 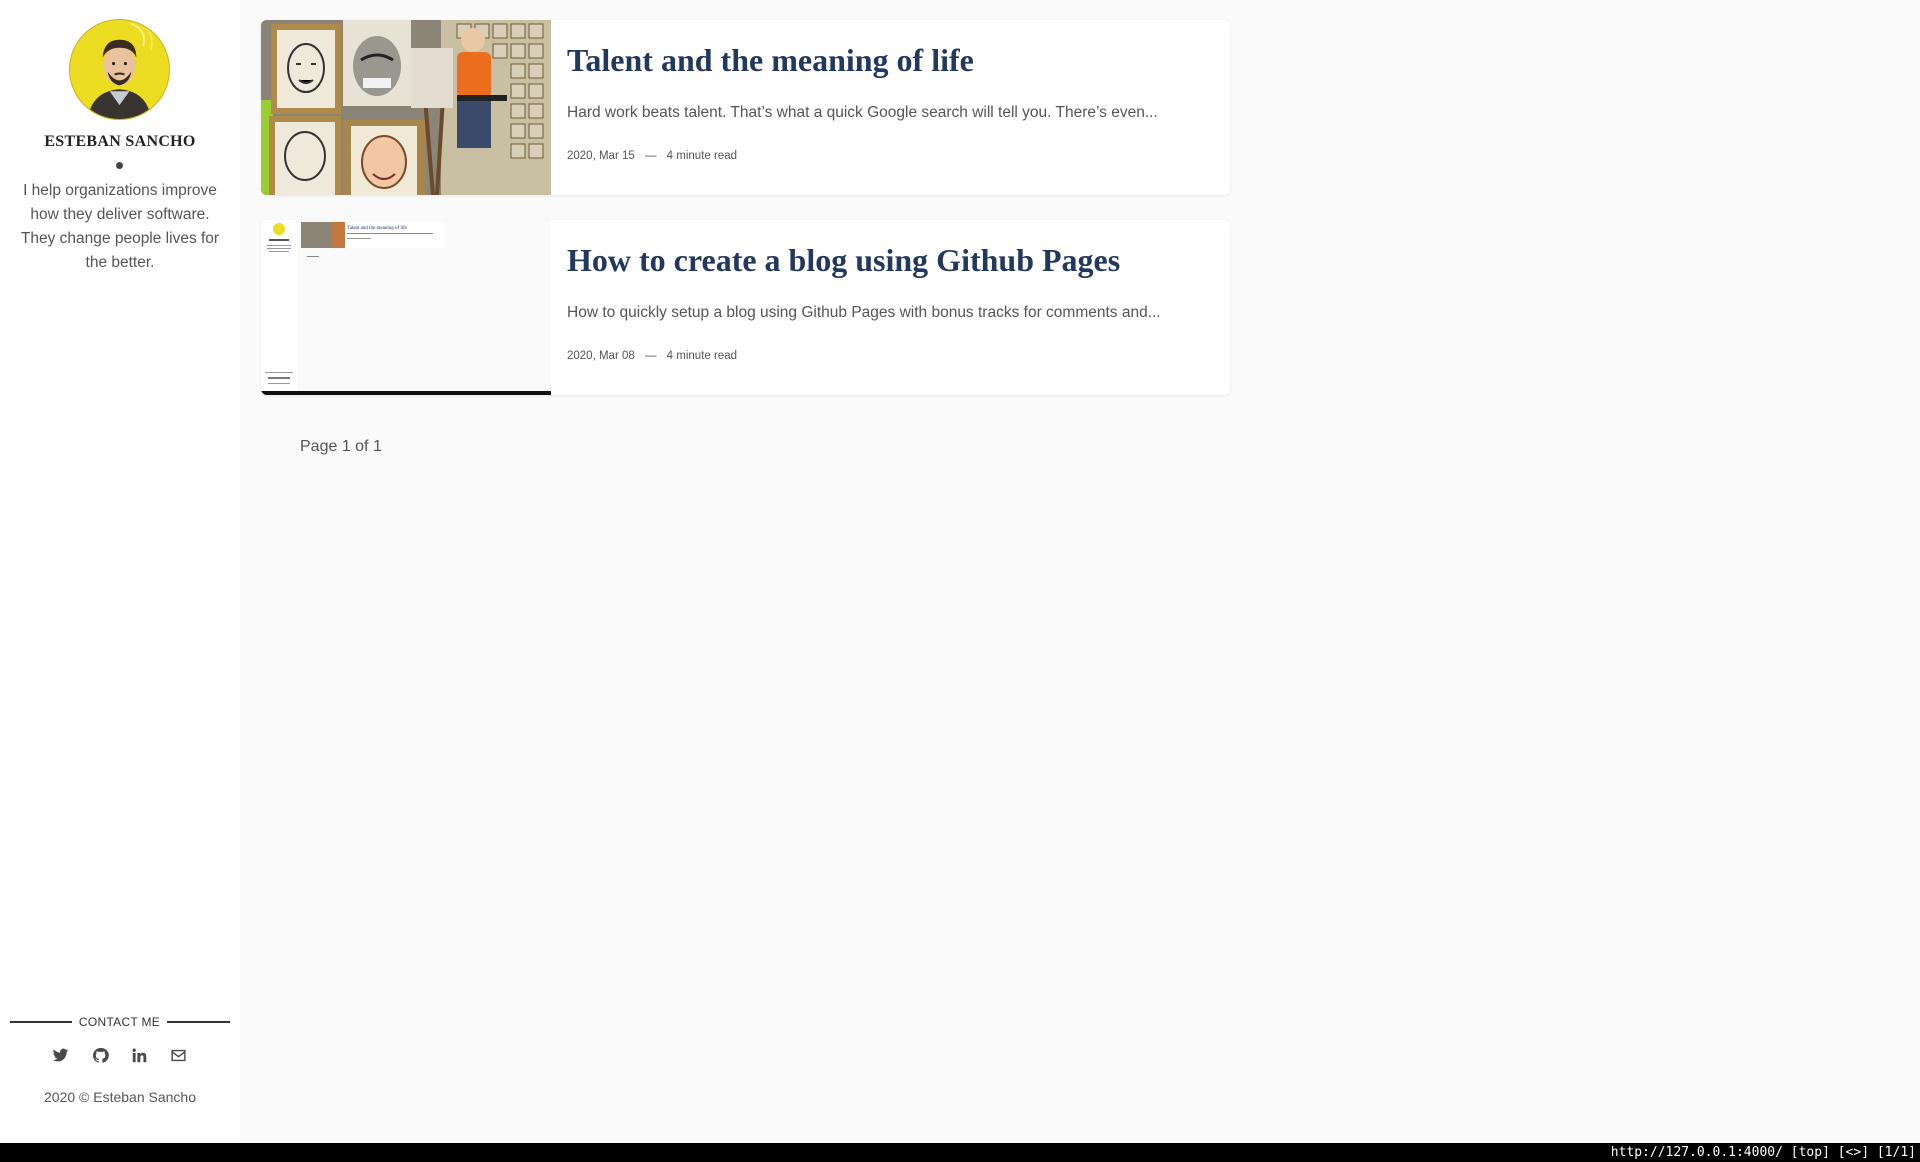 I want to click on post-meta: 2020, Mar 15 — 4 minute read, so click(x=652, y=156).